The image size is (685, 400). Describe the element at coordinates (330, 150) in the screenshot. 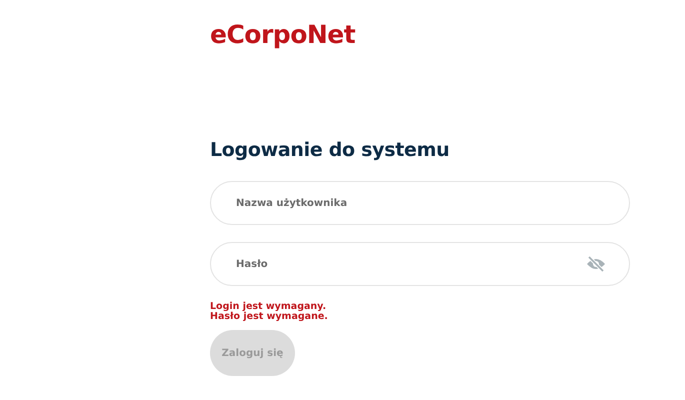

I see `page-heading: Logowanie do systemu` at that location.